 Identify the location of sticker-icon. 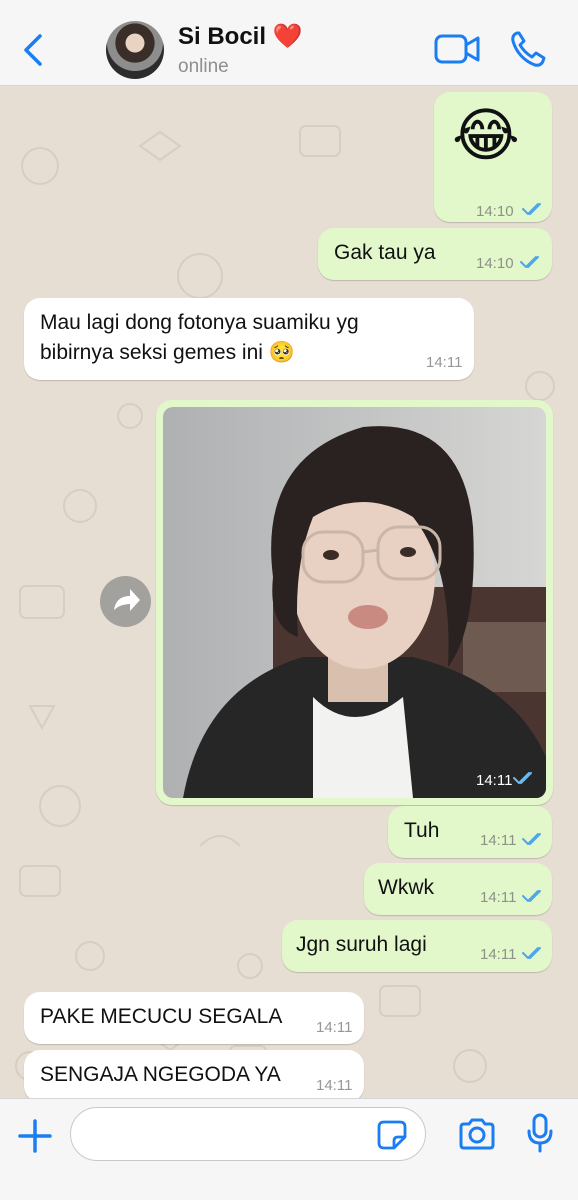
(392, 1135).